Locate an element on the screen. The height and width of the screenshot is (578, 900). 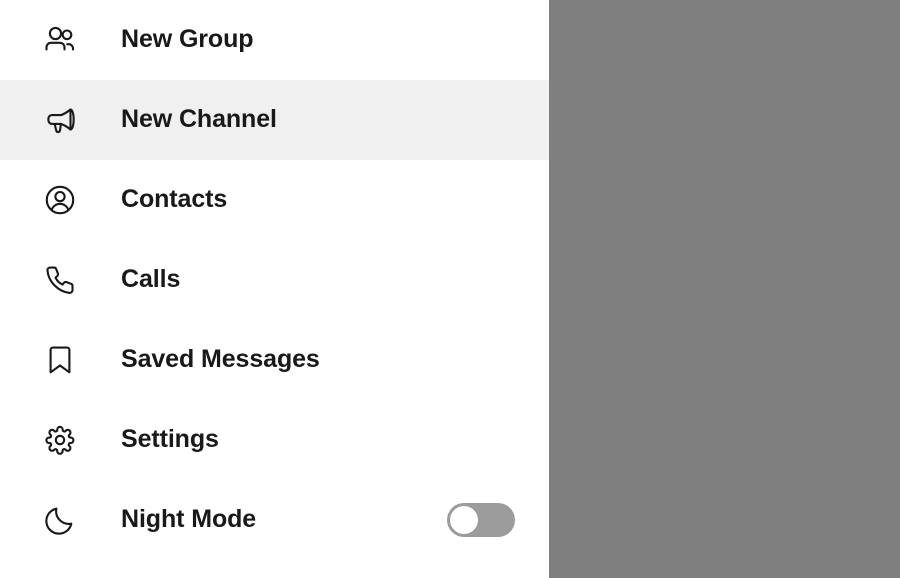
menu-item-label: Saved Messages is located at coordinates (220, 359).